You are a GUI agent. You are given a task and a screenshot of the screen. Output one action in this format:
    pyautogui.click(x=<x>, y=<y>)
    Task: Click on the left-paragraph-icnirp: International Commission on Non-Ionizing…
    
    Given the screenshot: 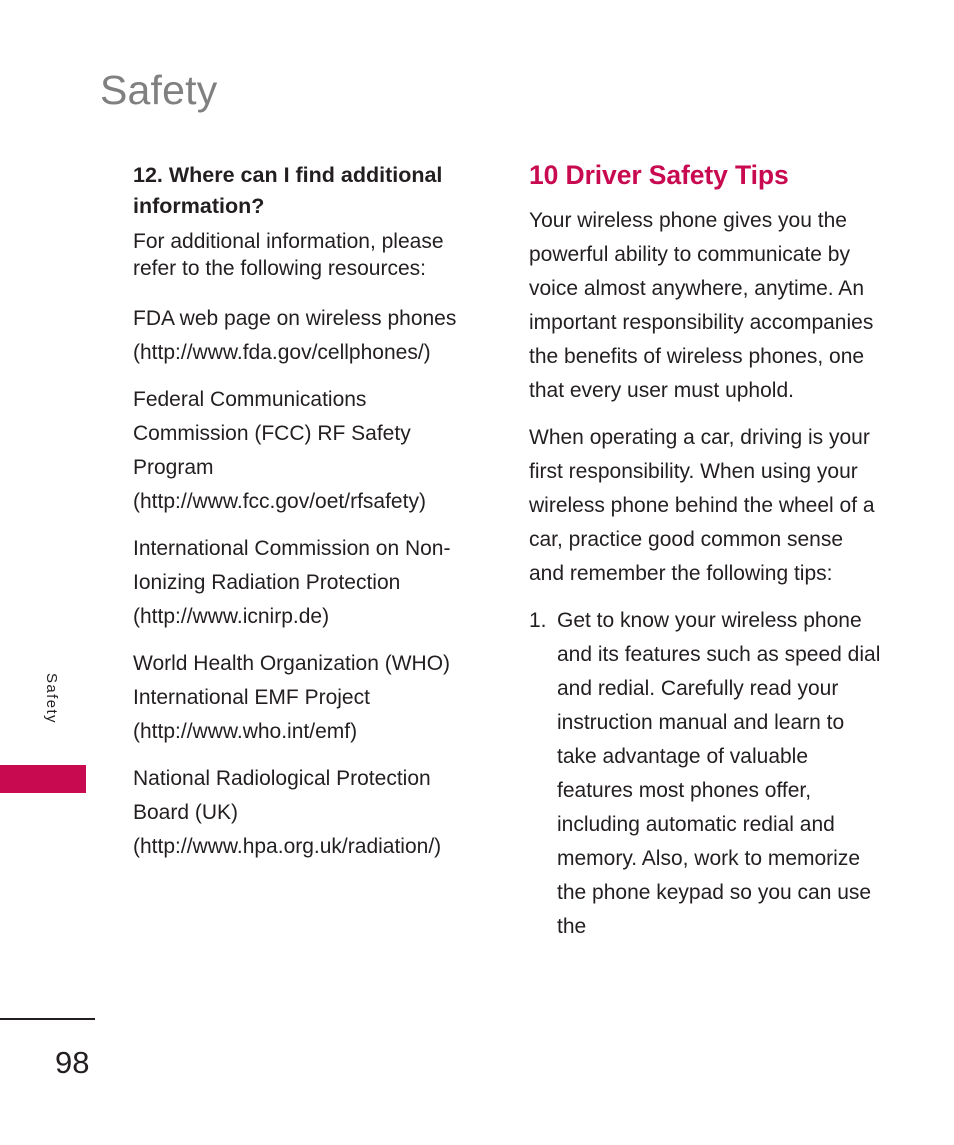 What is the action you would take?
    pyautogui.click(x=292, y=582)
    